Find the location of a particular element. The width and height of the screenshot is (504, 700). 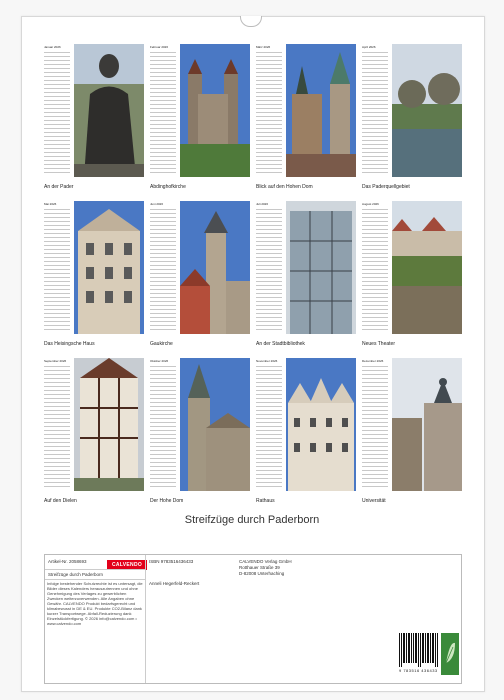

month-label: September 2026 is located at coordinates (55, 361).